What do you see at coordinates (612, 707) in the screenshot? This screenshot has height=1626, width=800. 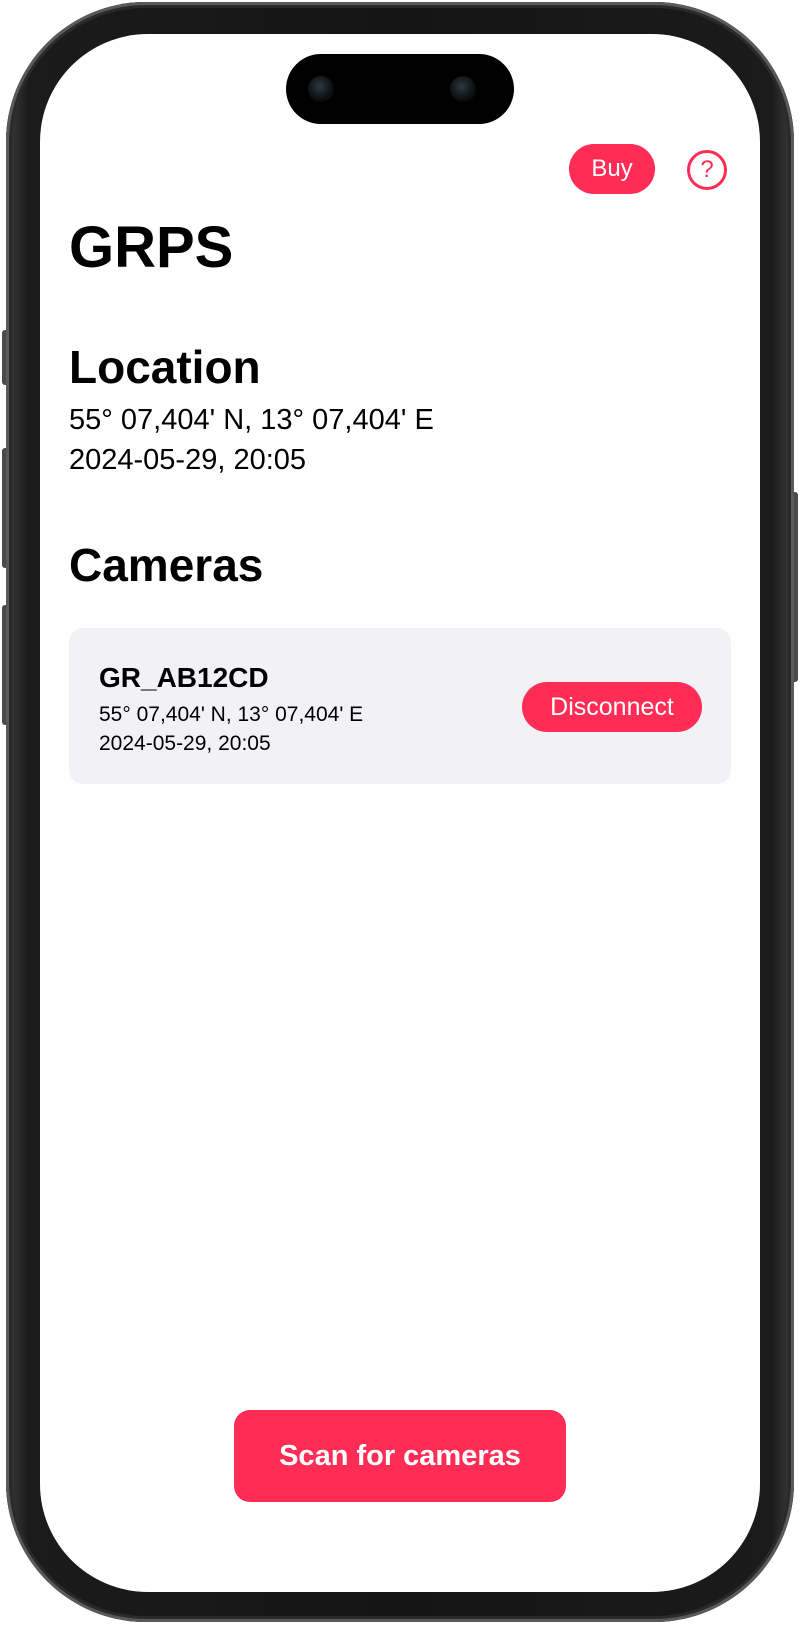 I see `disconnect-button: Disconnect` at bounding box center [612, 707].